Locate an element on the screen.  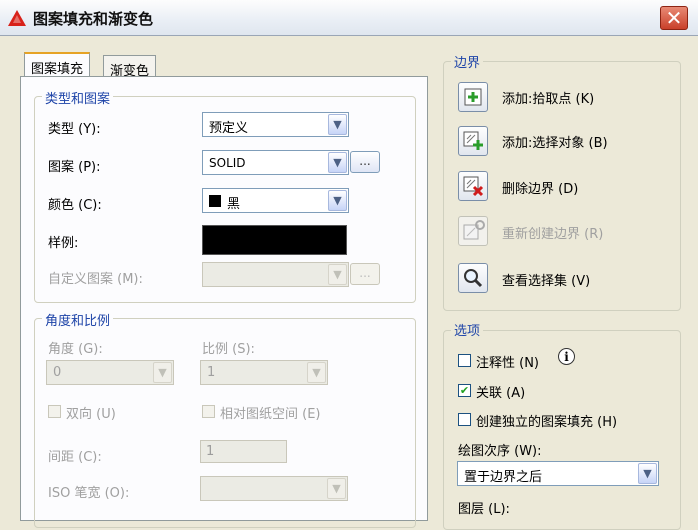
double-label: 双向 (U) is located at coordinates (91, 414).